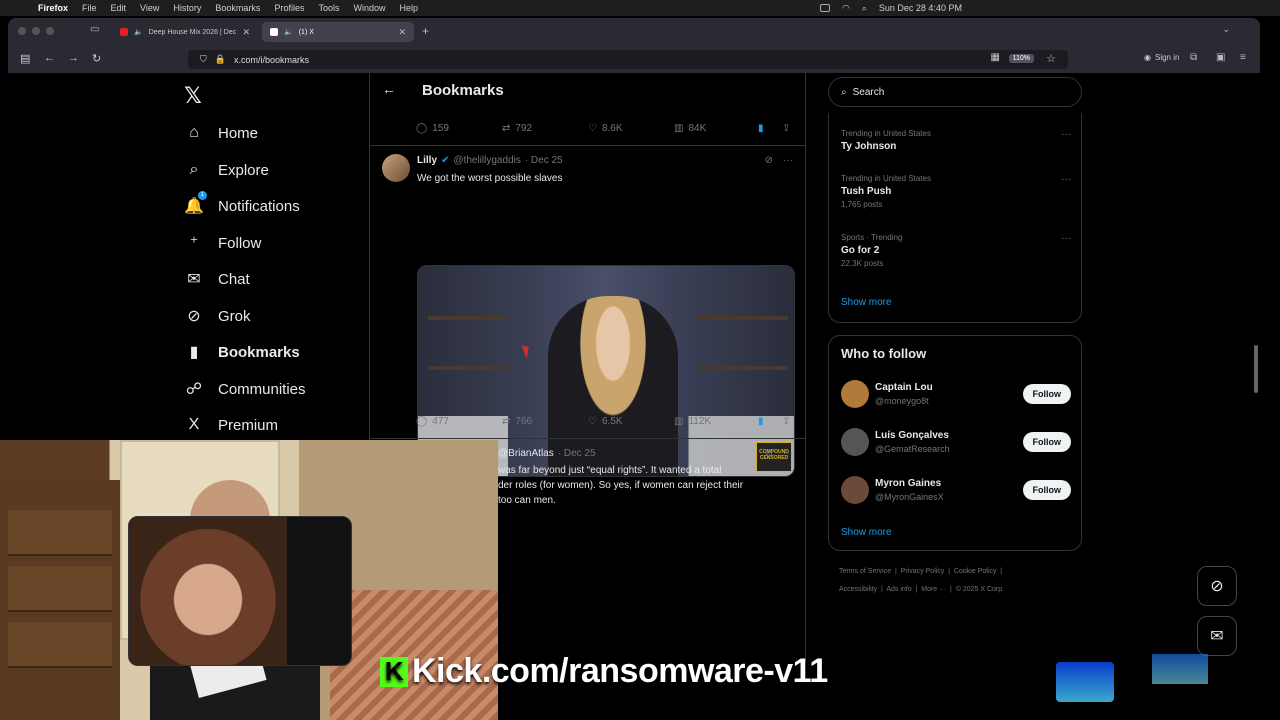 This screenshot has width=1280, height=720. Describe the element at coordinates (912, 435) in the screenshot. I see `suggestion-name: Luís Gonçalves` at that location.